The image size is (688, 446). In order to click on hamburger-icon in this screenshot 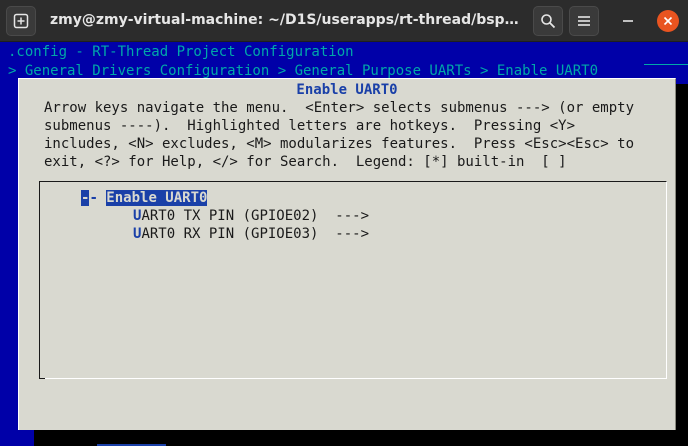, I will do `click(584, 21)`.